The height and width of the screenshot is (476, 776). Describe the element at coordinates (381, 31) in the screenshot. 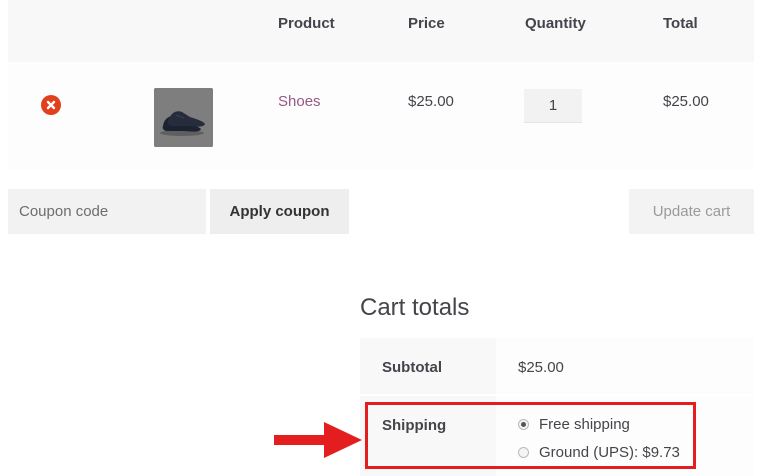

I see `cart-table-header: Product Price Quantity Total` at that location.